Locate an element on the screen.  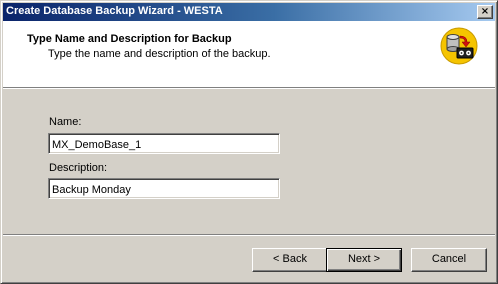
database-backup-tape-icon is located at coordinates (459, 46).